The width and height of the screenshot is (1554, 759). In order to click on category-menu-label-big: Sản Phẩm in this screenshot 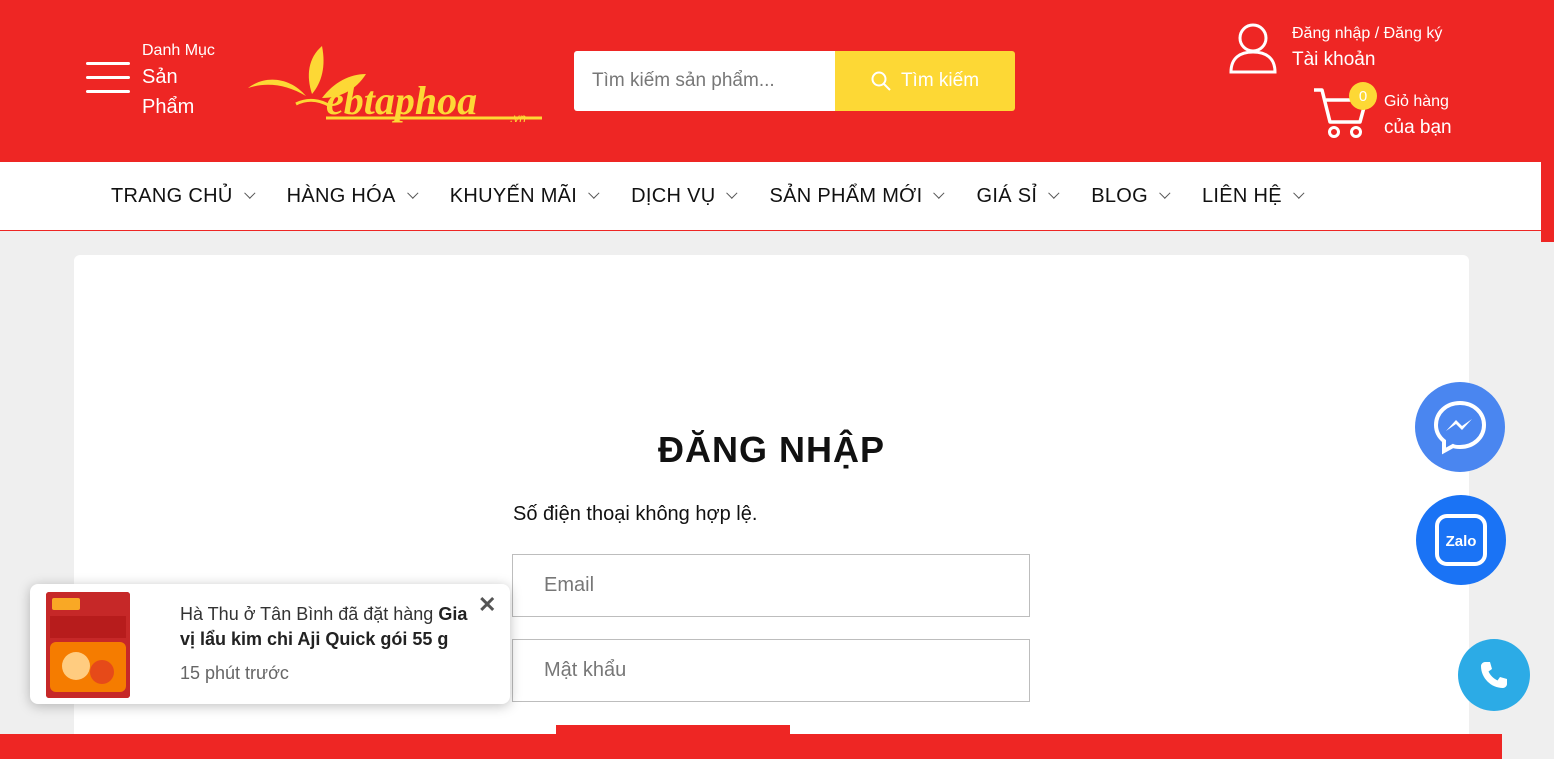, I will do `click(168, 92)`.